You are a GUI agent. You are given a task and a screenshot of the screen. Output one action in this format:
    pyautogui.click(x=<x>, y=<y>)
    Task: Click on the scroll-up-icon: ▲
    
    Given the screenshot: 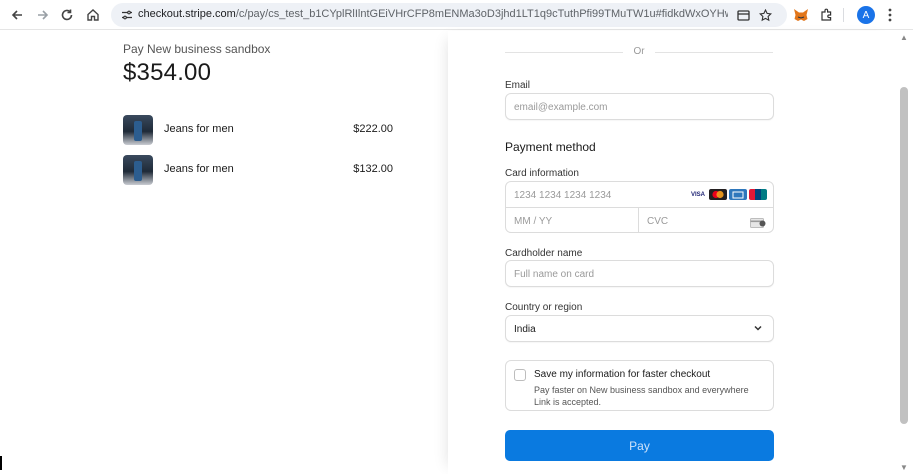 What is the action you would take?
    pyautogui.click(x=904, y=37)
    